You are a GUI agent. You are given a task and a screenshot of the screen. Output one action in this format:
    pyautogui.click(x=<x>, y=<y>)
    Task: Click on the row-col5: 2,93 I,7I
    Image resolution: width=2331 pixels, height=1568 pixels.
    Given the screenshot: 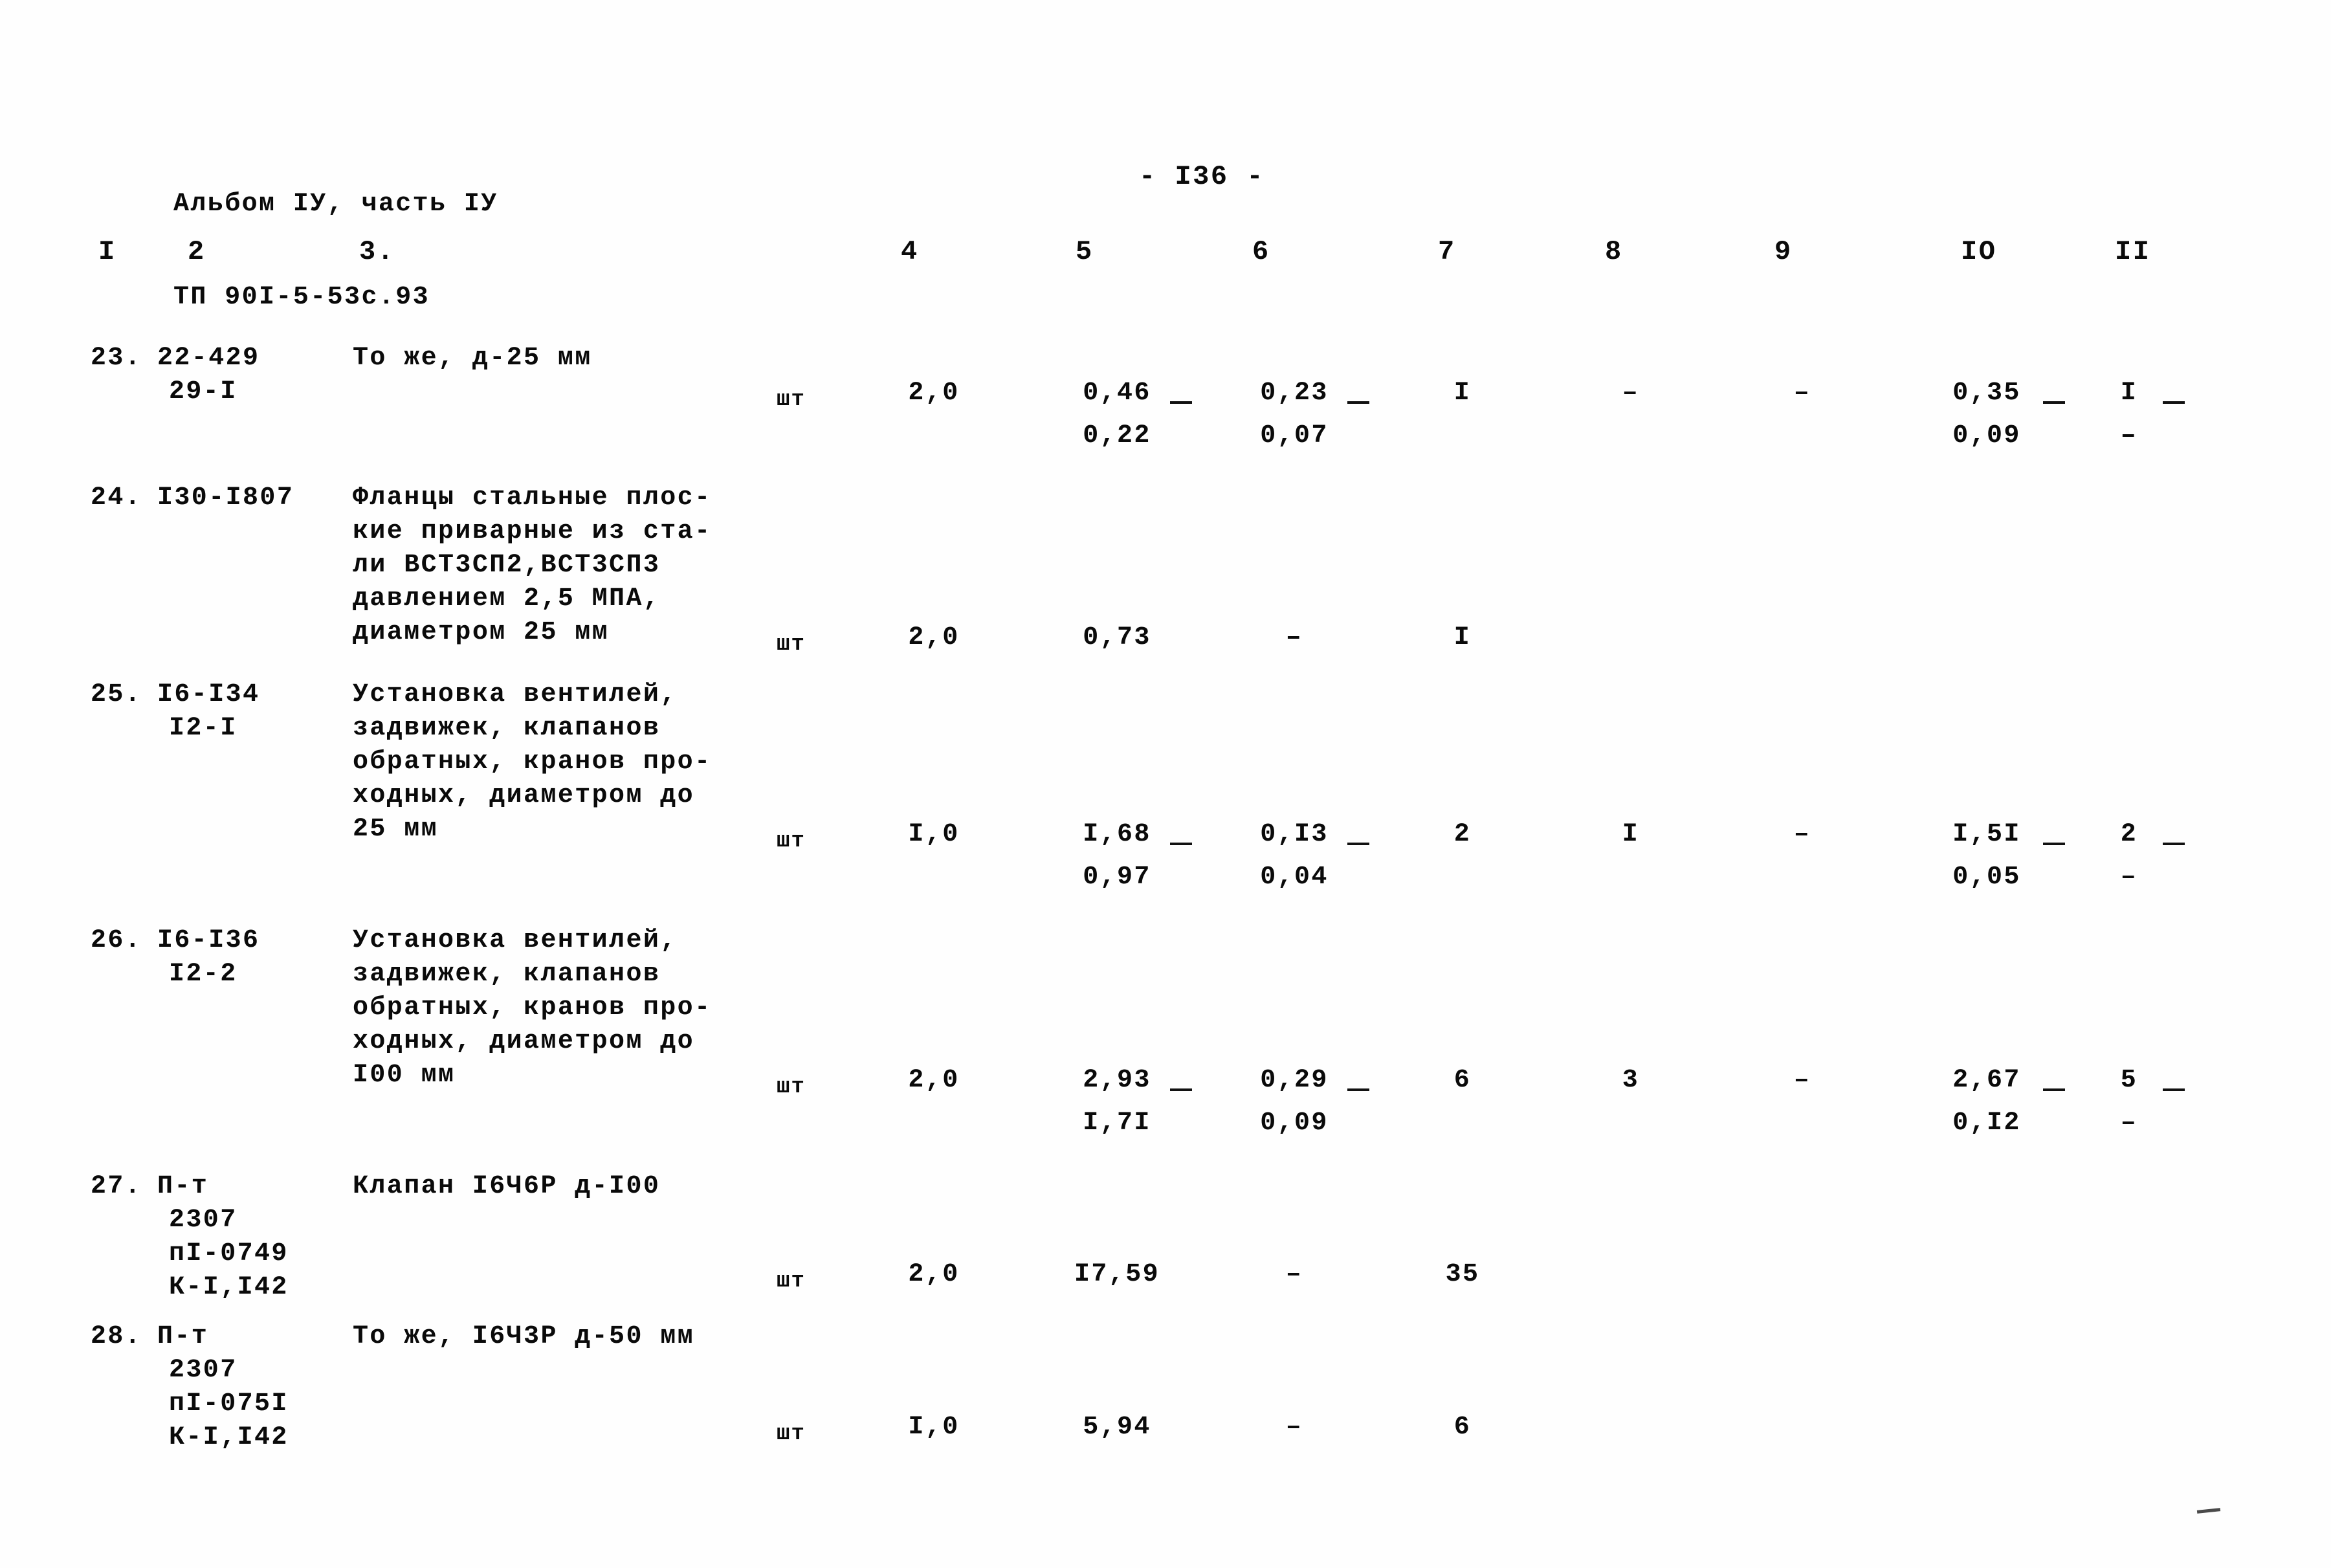 What is the action you would take?
    pyautogui.click(x=1125, y=1102)
    